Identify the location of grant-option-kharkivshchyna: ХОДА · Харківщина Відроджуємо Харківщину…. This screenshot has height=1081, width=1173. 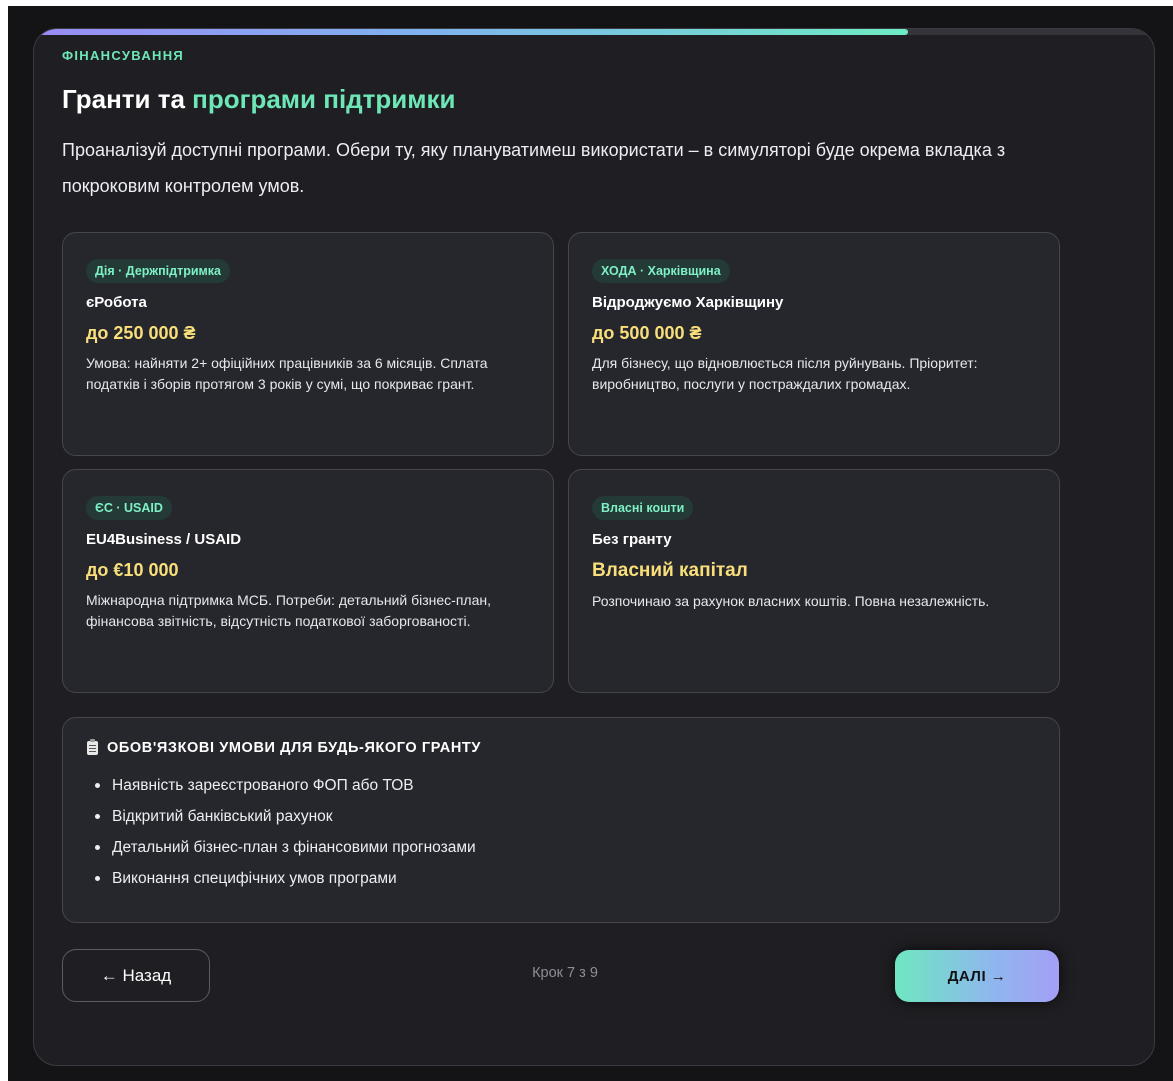
(814, 344).